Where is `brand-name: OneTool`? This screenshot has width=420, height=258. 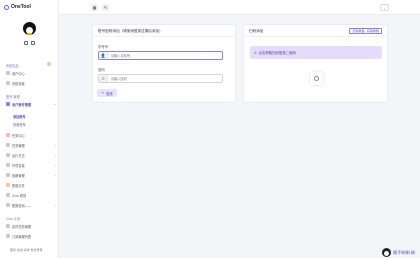
brand-name: OneTool is located at coordinates (21, 7).